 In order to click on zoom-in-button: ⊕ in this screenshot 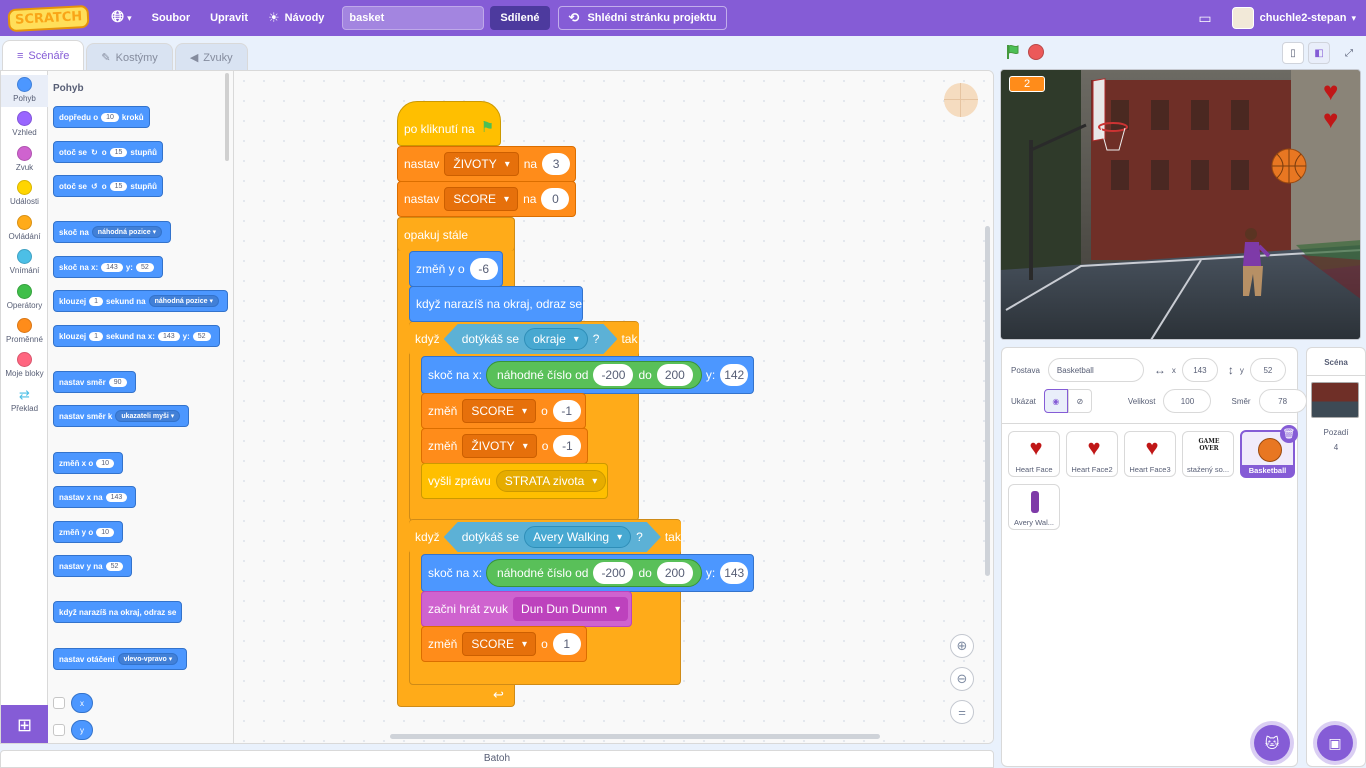, I will do `click(962, 646)`.